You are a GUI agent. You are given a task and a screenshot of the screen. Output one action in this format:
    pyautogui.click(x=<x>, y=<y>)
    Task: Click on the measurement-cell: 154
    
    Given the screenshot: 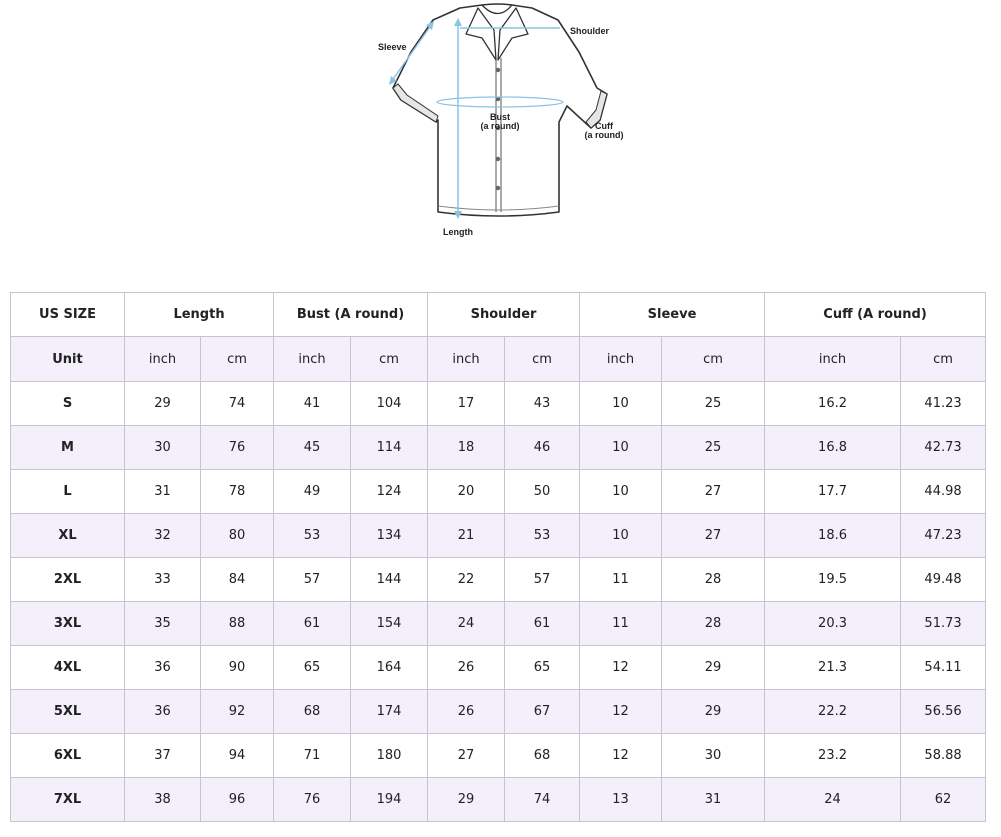 What is the action you would take?
    pyautogui.click(x=389, y=623)
    